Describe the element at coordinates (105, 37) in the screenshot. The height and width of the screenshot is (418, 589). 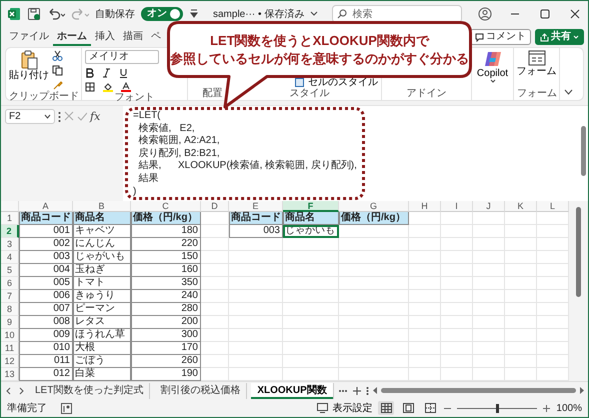
I see `ribbon-tab: 挿入` at that location.